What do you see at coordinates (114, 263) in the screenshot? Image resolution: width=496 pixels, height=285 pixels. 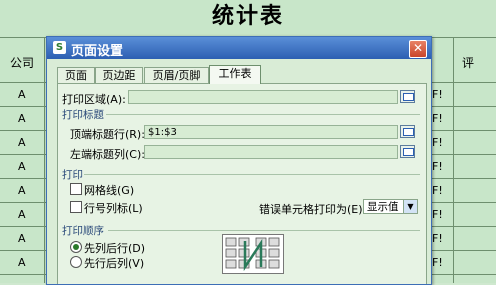 I see `order-over-then-down-label: 先行后列(V)` at bounding box center [114, 263].